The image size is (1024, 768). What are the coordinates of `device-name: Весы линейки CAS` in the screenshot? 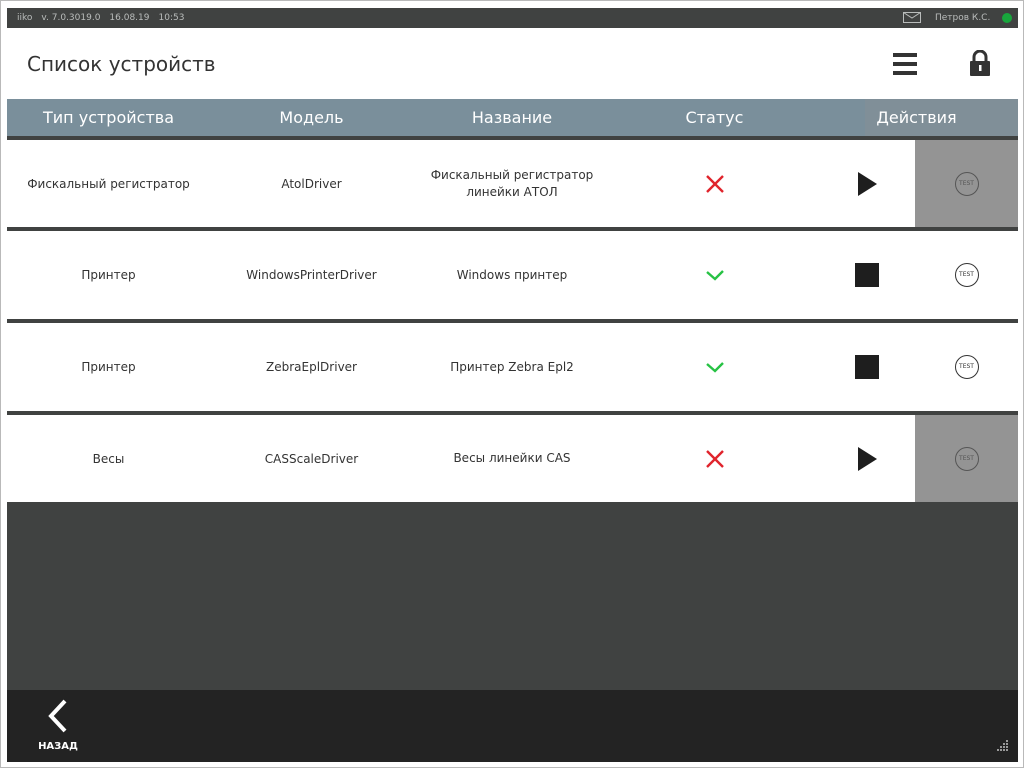 It's located at (512, 458).